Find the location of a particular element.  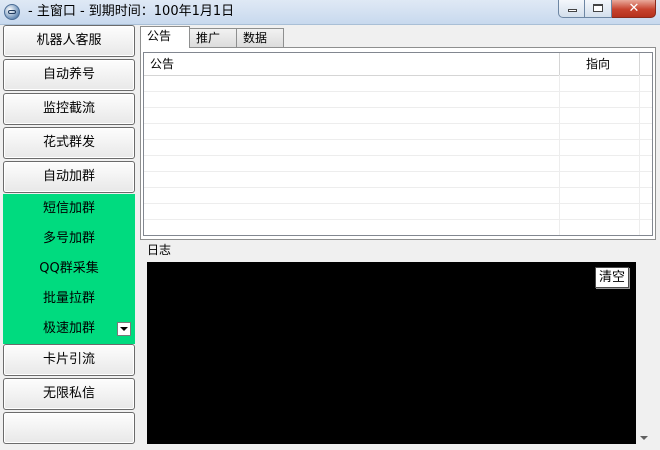

submenu-item-bulk-pull: 批量拉群 is located at coordinates (69, 299).